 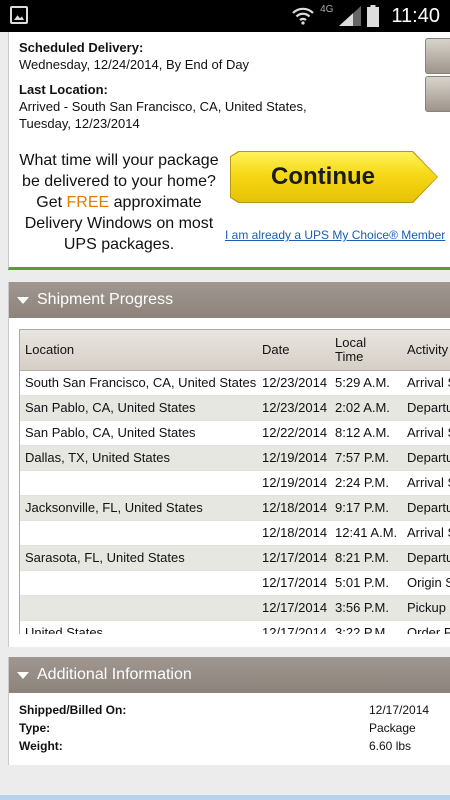 I want to click on promo-free-highlight: FREE, so click(x=88, y=202).